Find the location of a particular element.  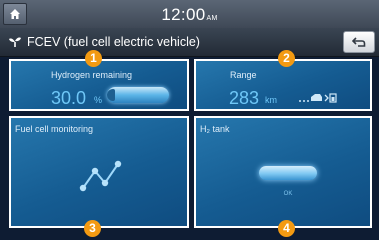

callout-badge-1: 1 is located at coordinates (93, 58).